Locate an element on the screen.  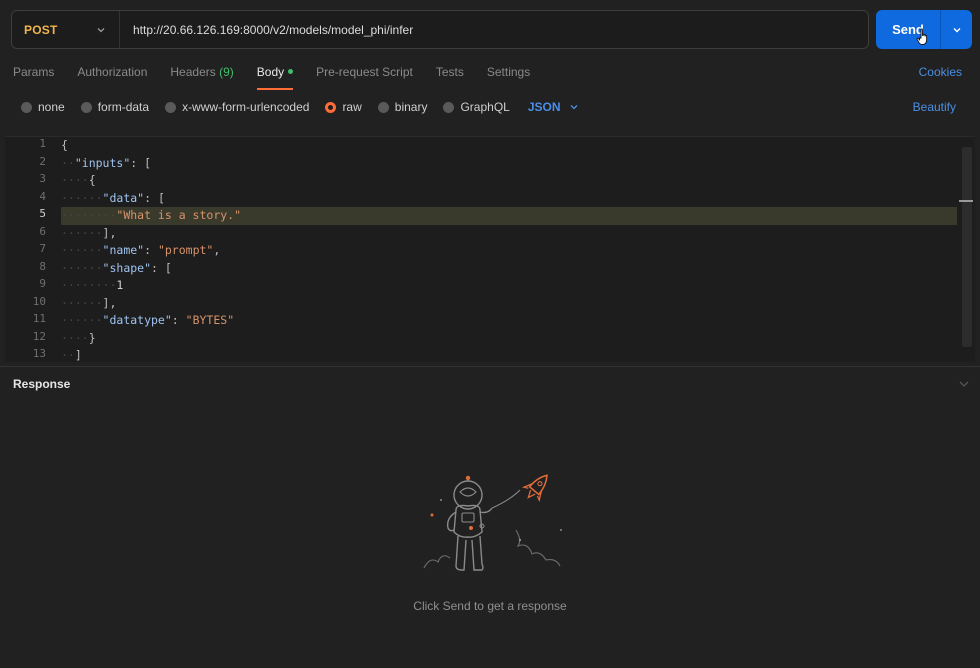
code-line: ····} is located at coordinates (509, 339).